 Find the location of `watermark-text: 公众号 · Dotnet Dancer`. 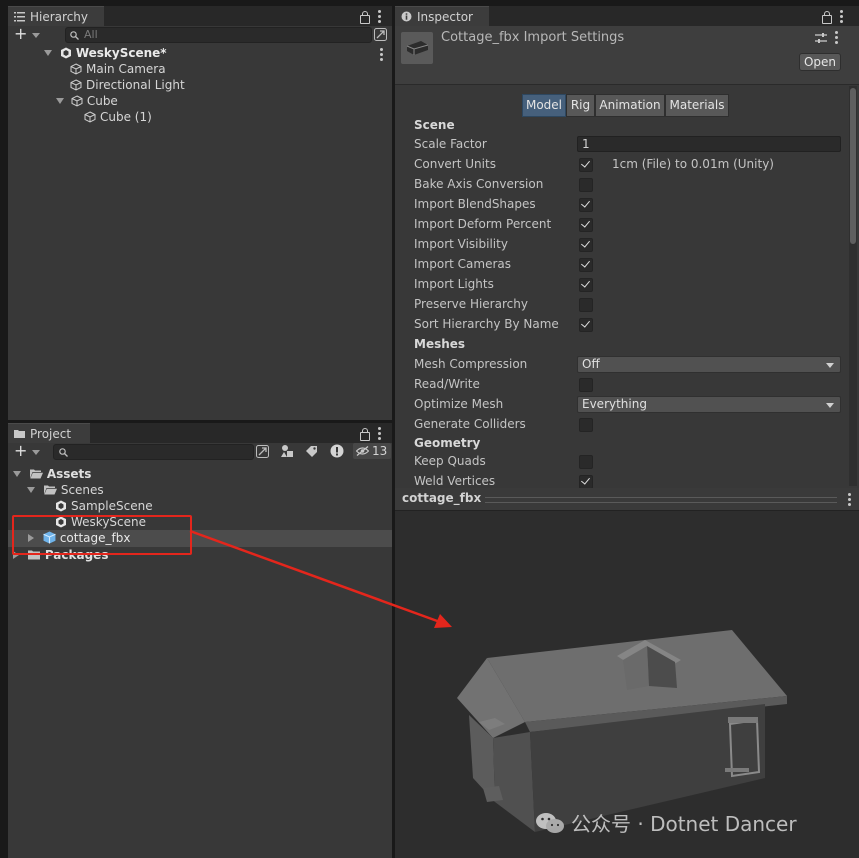

watermark-text: 公众号 · Dotnet Dancer is located at coordinates (684, 824).